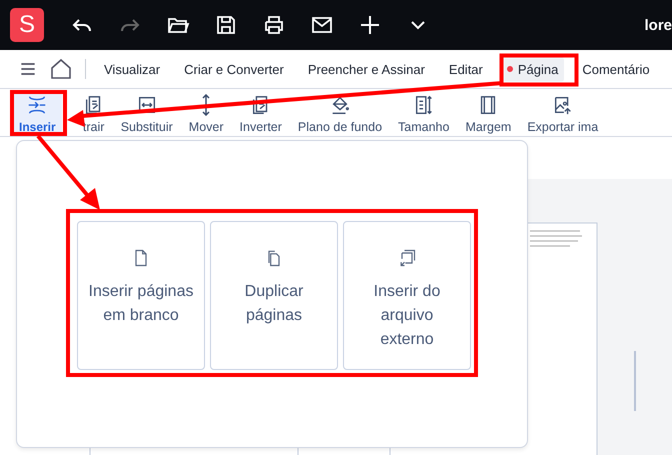  What do you see at coordinates (370, 25) in the screenshot?
I see `plus-icon` at bounding box center [370, 25].